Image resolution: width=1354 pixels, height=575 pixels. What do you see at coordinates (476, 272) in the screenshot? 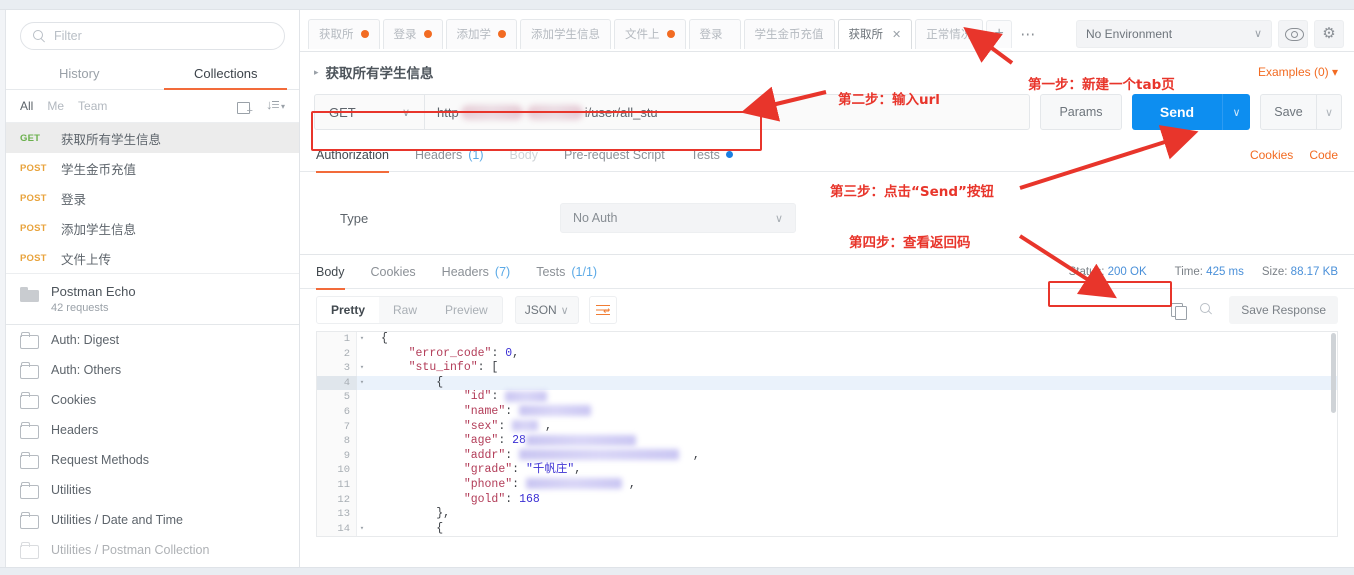
I see `tab-response-headers: Headers (7)` at bounding box center [476, 272].